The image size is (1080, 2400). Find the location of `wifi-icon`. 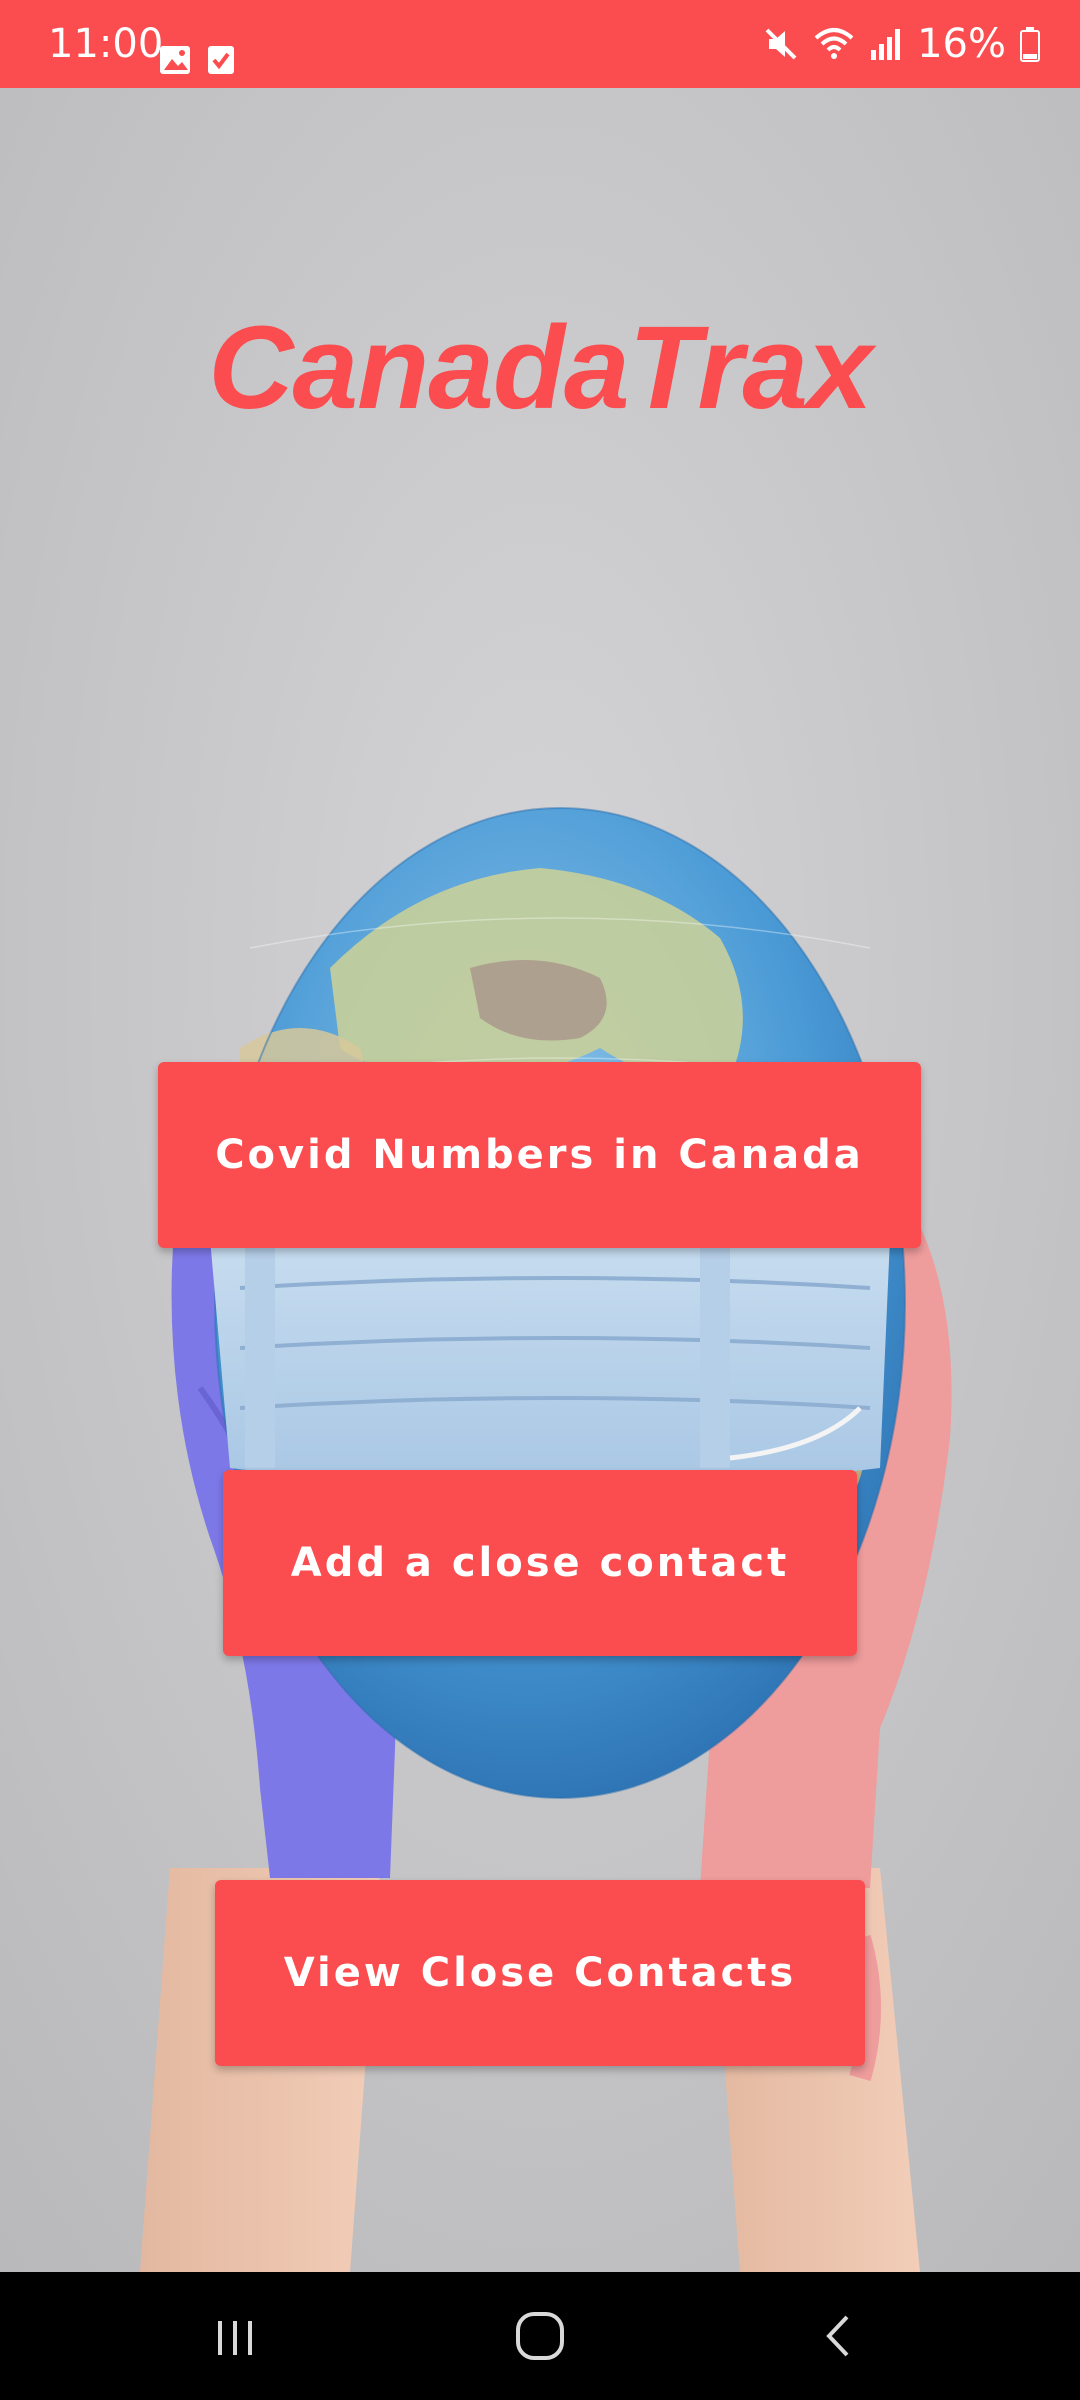

wifi-icon is located at coordinates (834, 43).